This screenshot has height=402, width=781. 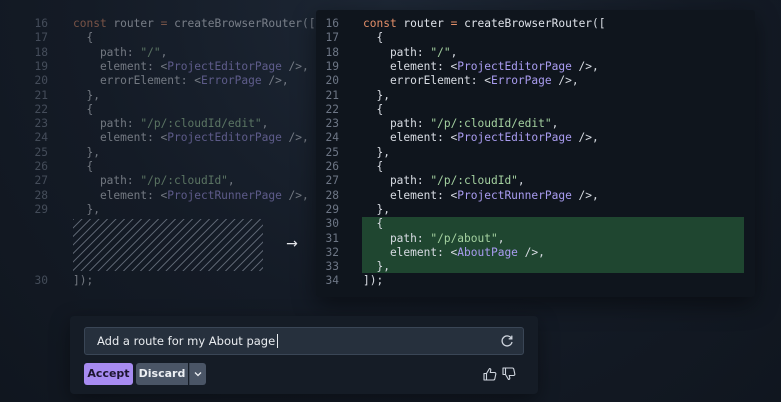 I want to click on thumbs-up-icon, so click(x=490, y=374).